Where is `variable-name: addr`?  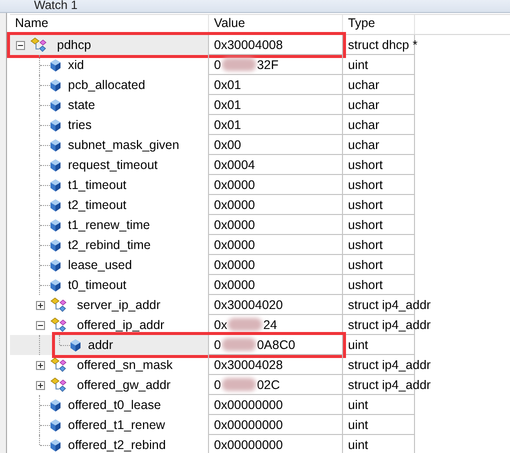
variable-name: addr is located at coordinates (100, 345).